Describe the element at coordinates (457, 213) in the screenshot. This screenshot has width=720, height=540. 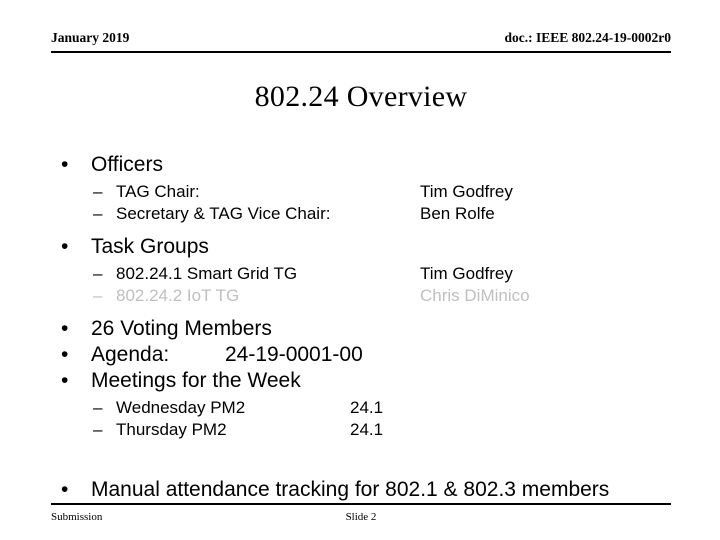
I see `officer-person: Ben Rolfe` at that location.